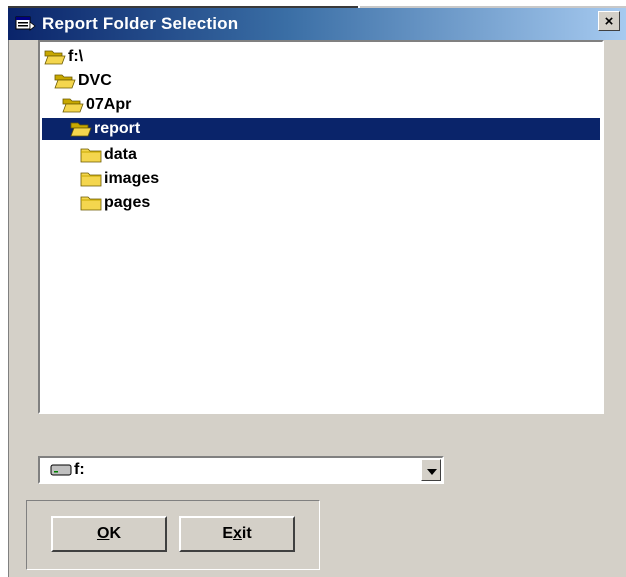  What do you see at coordinates (241, 470) in the screenshot?
I see `drive-select: f:` at bounding box center [241, 470].